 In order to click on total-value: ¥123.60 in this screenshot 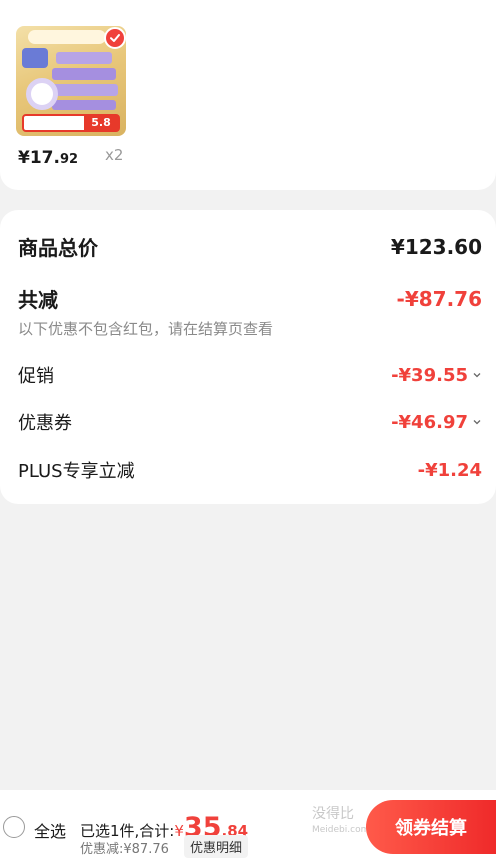, I will do `click(436, 246)`.